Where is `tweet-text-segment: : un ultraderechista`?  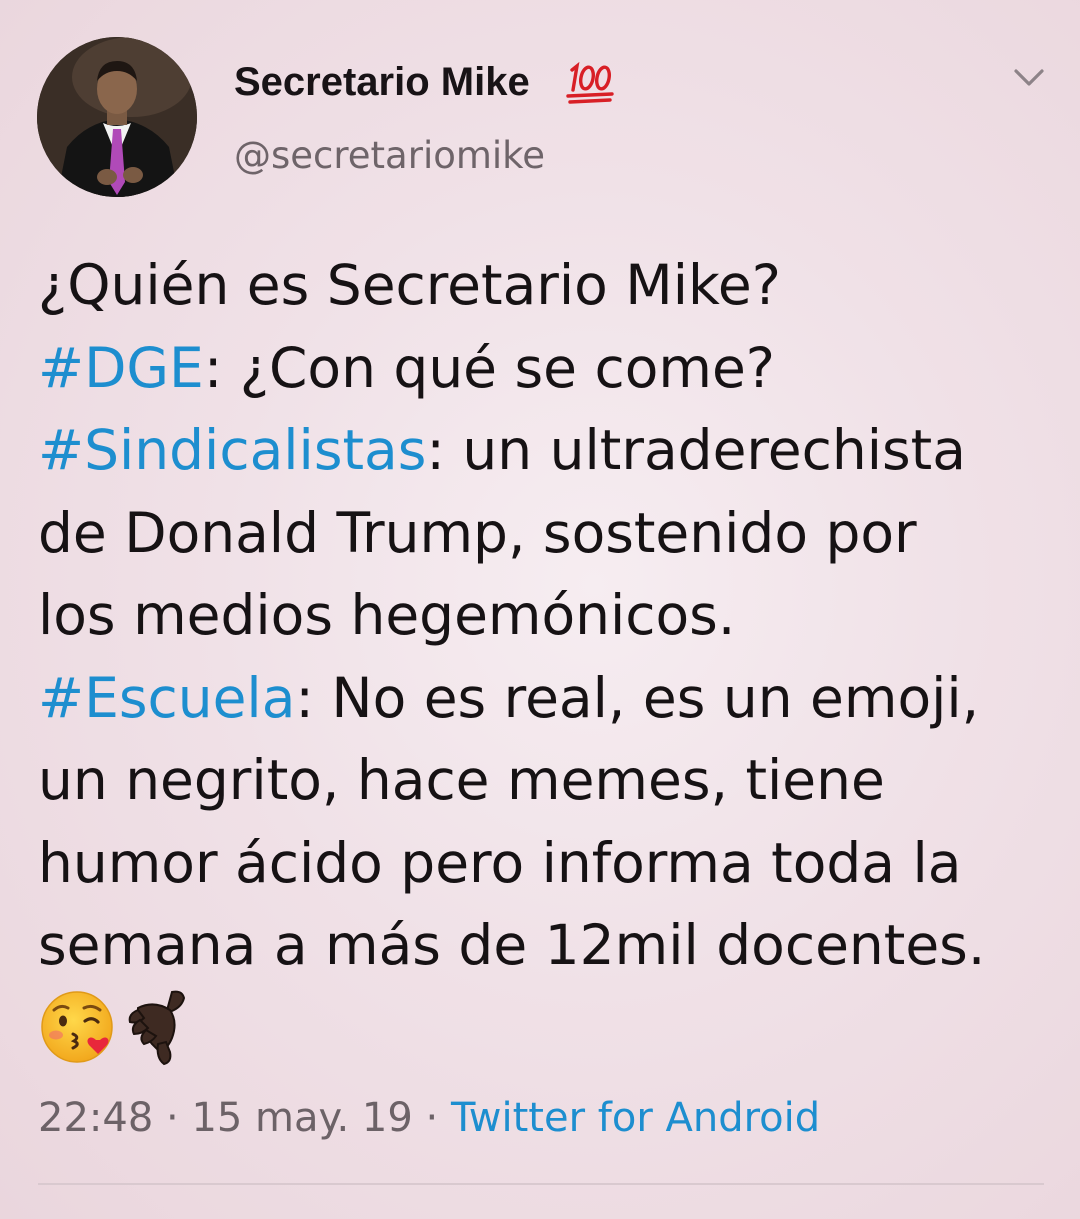 tweet-text-segment: : un ultraderechista is located at coordinates (696, 450).